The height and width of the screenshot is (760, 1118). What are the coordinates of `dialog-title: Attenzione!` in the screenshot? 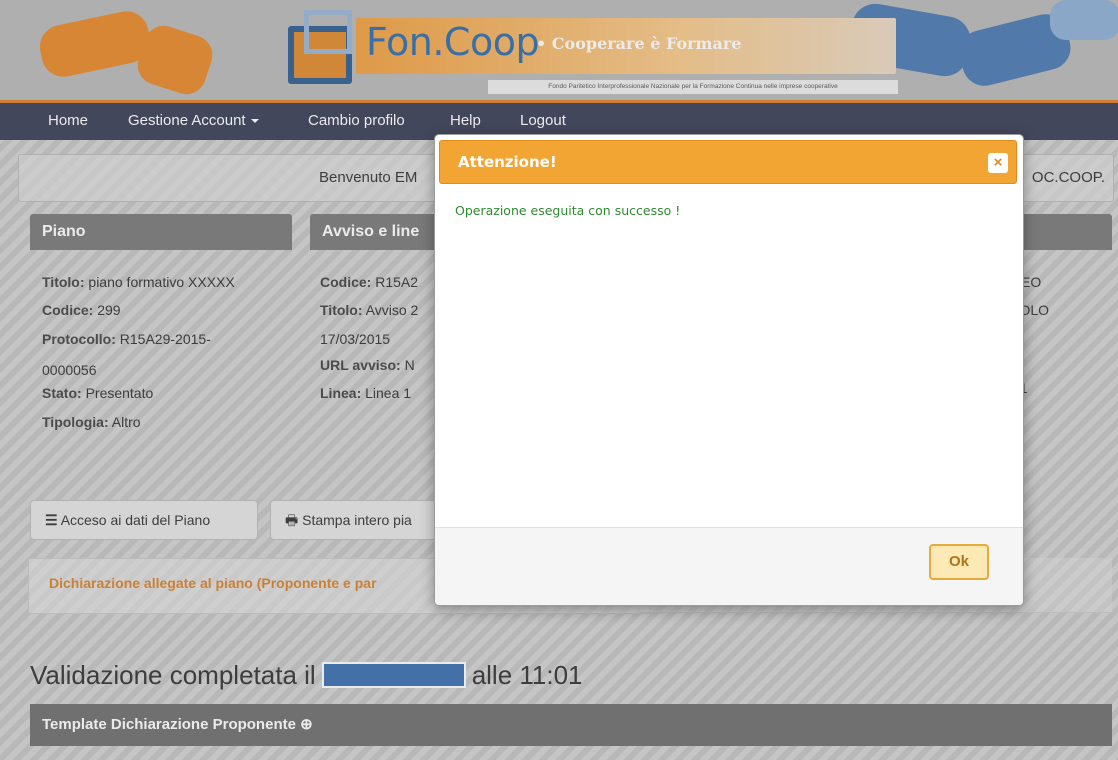 It's located at (507, 162).